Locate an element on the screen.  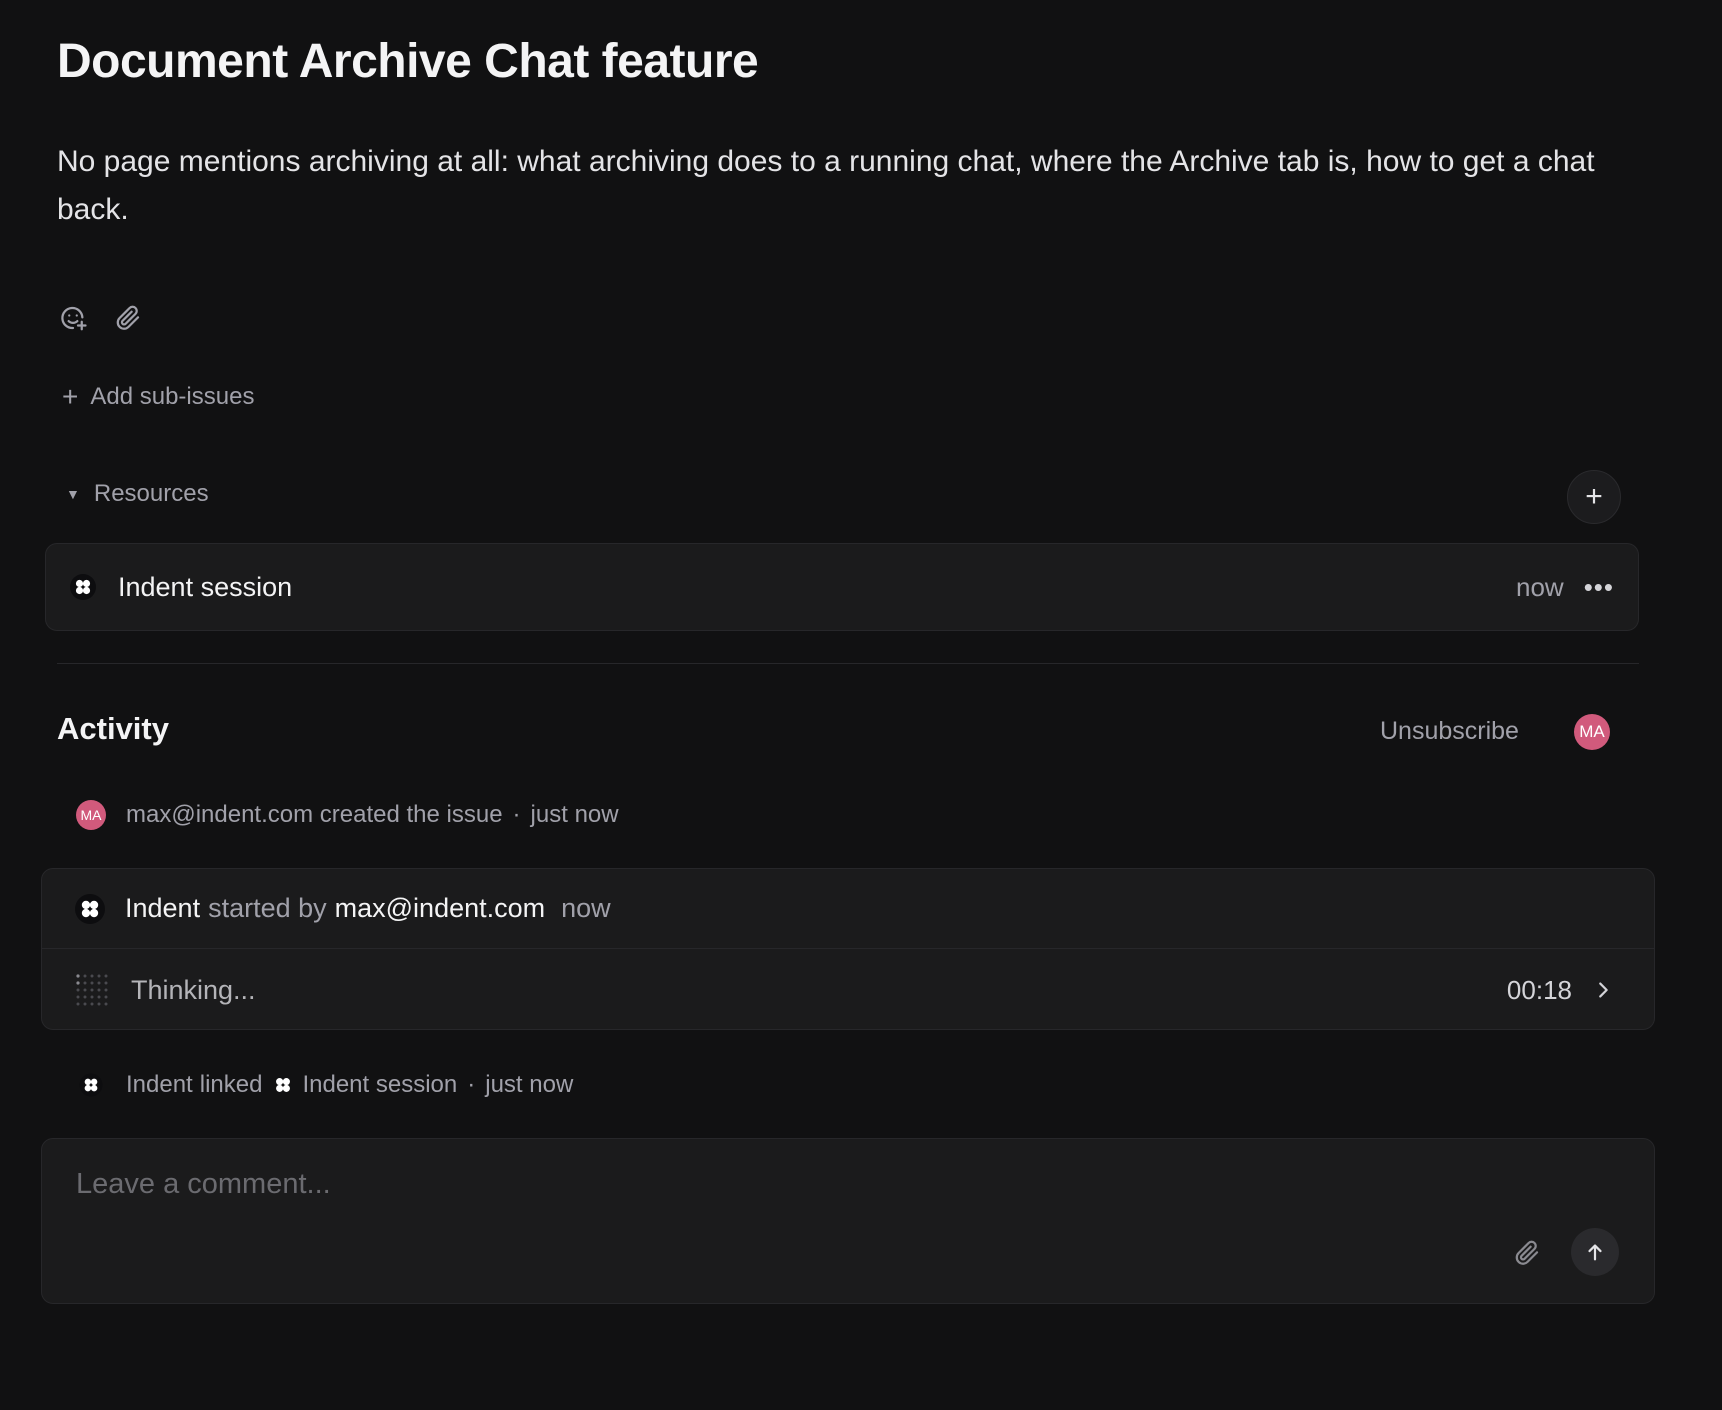
resource-item: Indent session now ••• is located at coordinates (842, 587).